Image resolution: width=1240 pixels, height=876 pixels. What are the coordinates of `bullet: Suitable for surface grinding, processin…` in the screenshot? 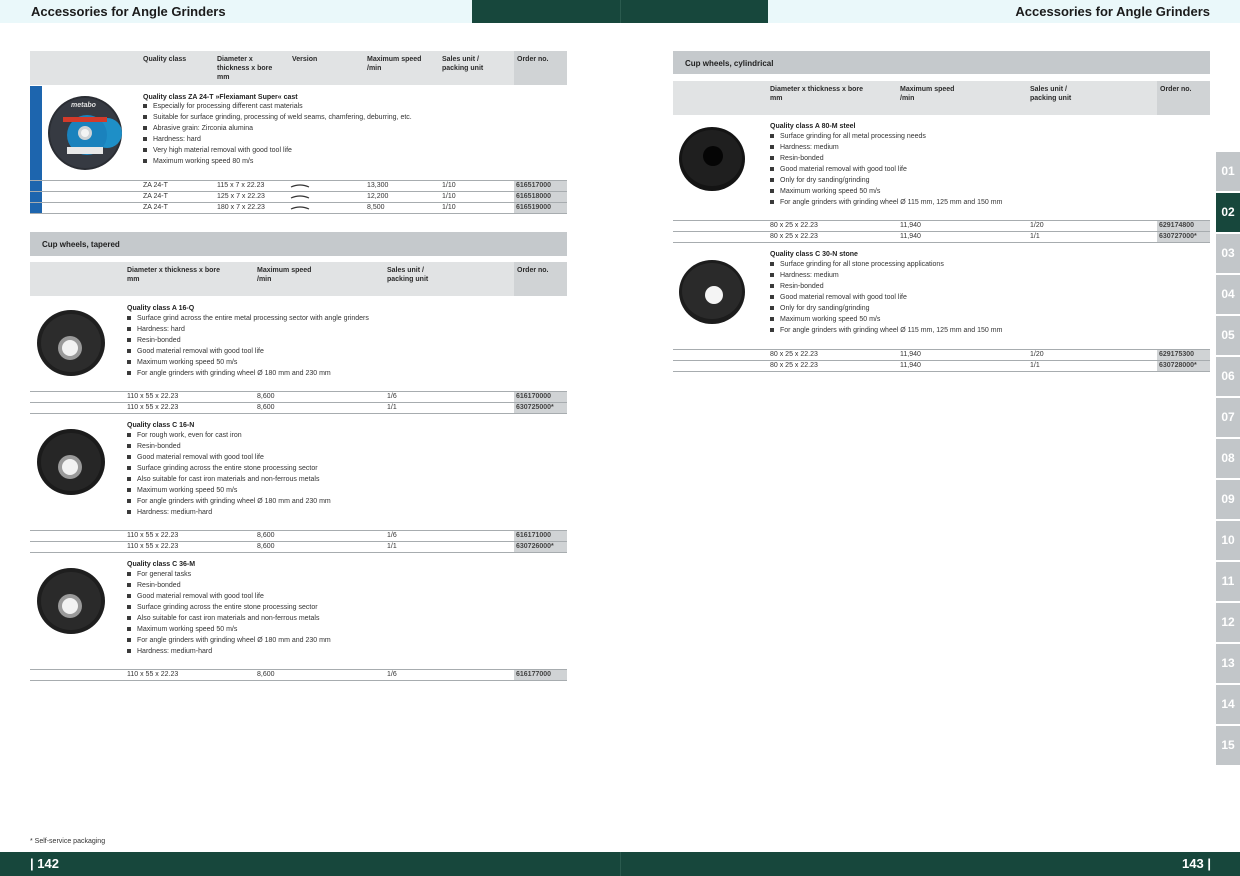 It's located at (276, 117).